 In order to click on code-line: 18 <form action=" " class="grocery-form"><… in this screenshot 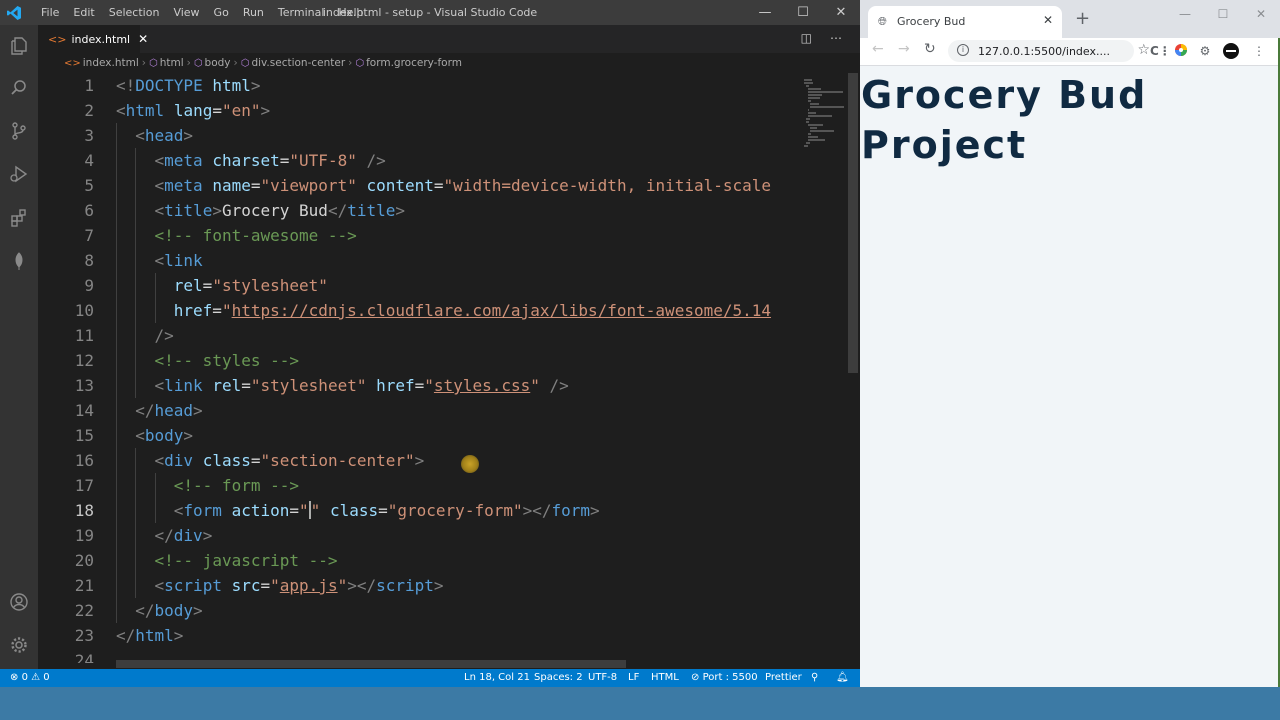, I will do `click(418, 510)`.